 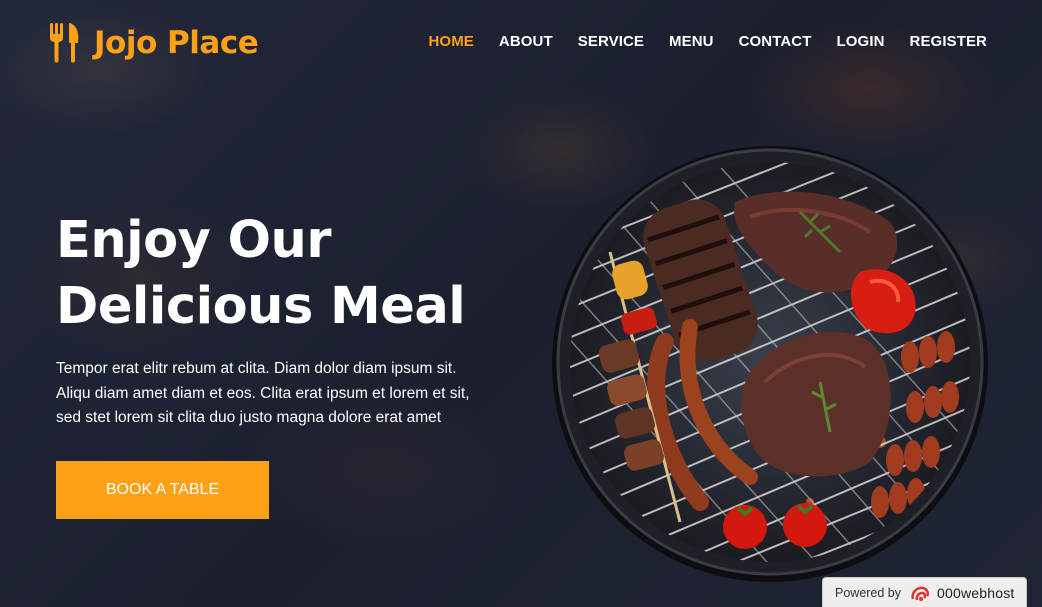 What do you see at coordinates (775, 41) in the screenshot?
I see `nav-contact: CONTACT` at bounding box center [775, 41].